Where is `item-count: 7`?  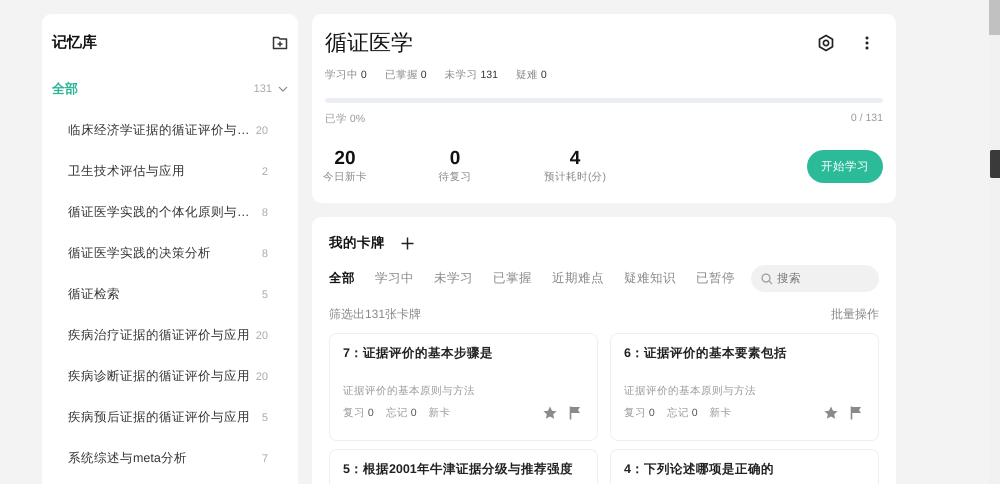
item-count: 7 is located at coordinates (265, 458).